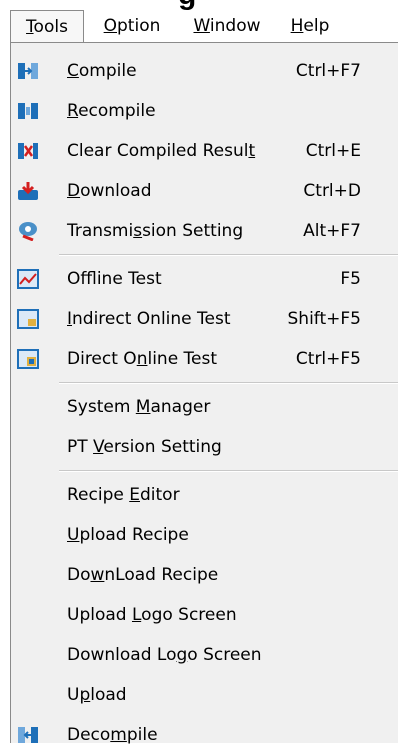 The height and width of the screenshot is (755, 398). Describe the element at coordinates (73, 71) in the screenshot. I see `accel-key: C` at that location.